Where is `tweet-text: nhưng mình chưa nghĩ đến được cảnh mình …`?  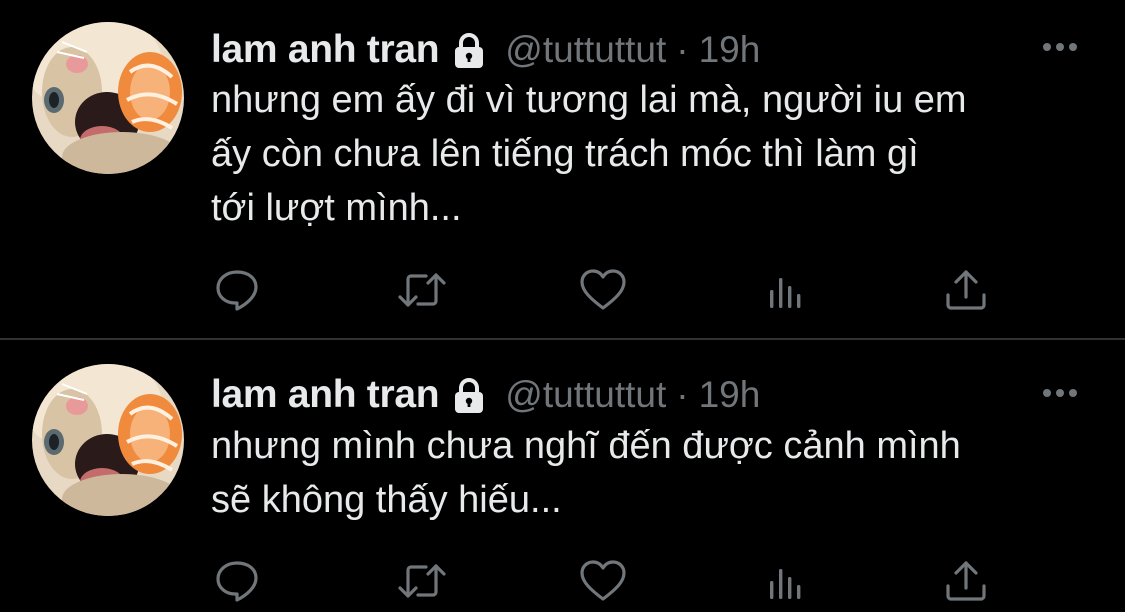
tweet-text: nhưng mình chưa nghĩ đến được cảnh mình … is located at coordinates (651, 473).